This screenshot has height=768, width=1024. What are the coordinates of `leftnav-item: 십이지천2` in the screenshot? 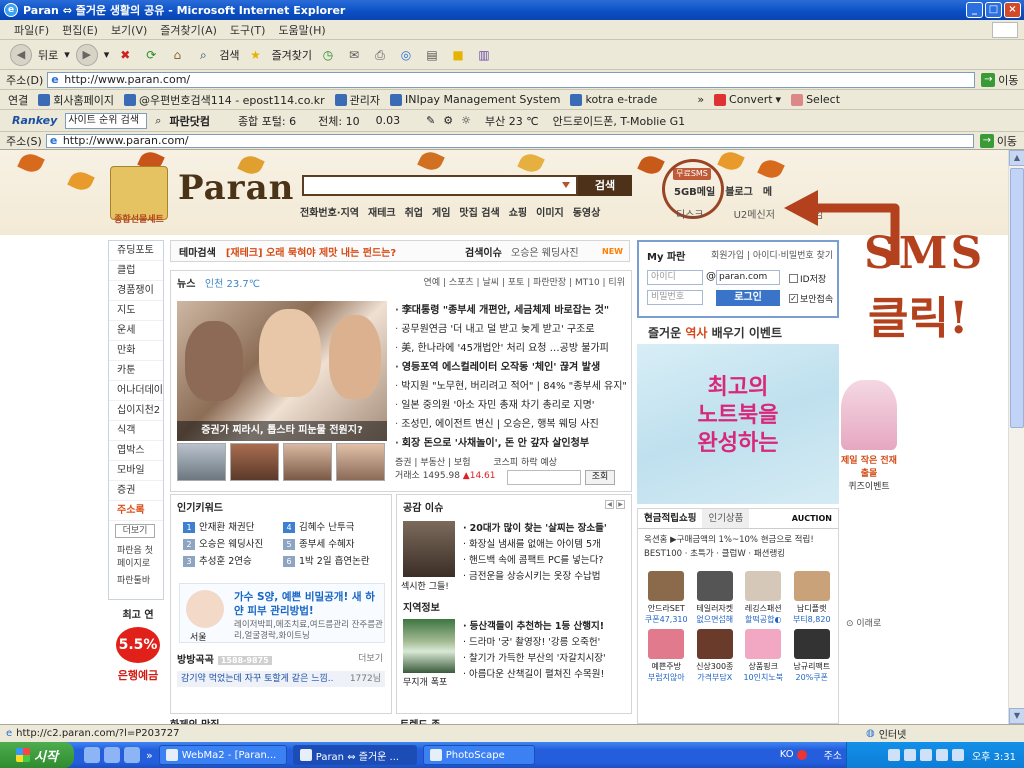 It's located at (136, 411).